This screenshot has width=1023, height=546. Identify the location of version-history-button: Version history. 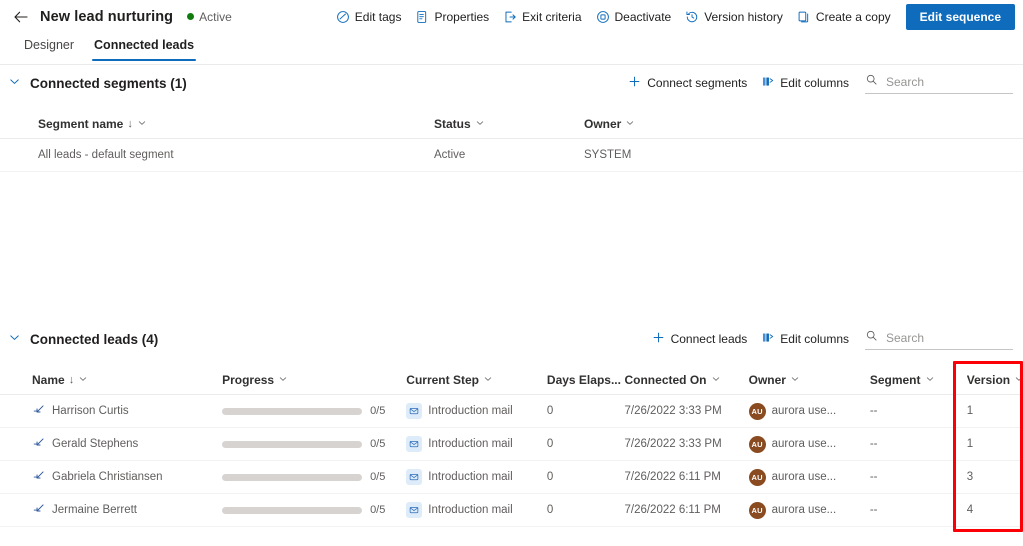
(734, 17).